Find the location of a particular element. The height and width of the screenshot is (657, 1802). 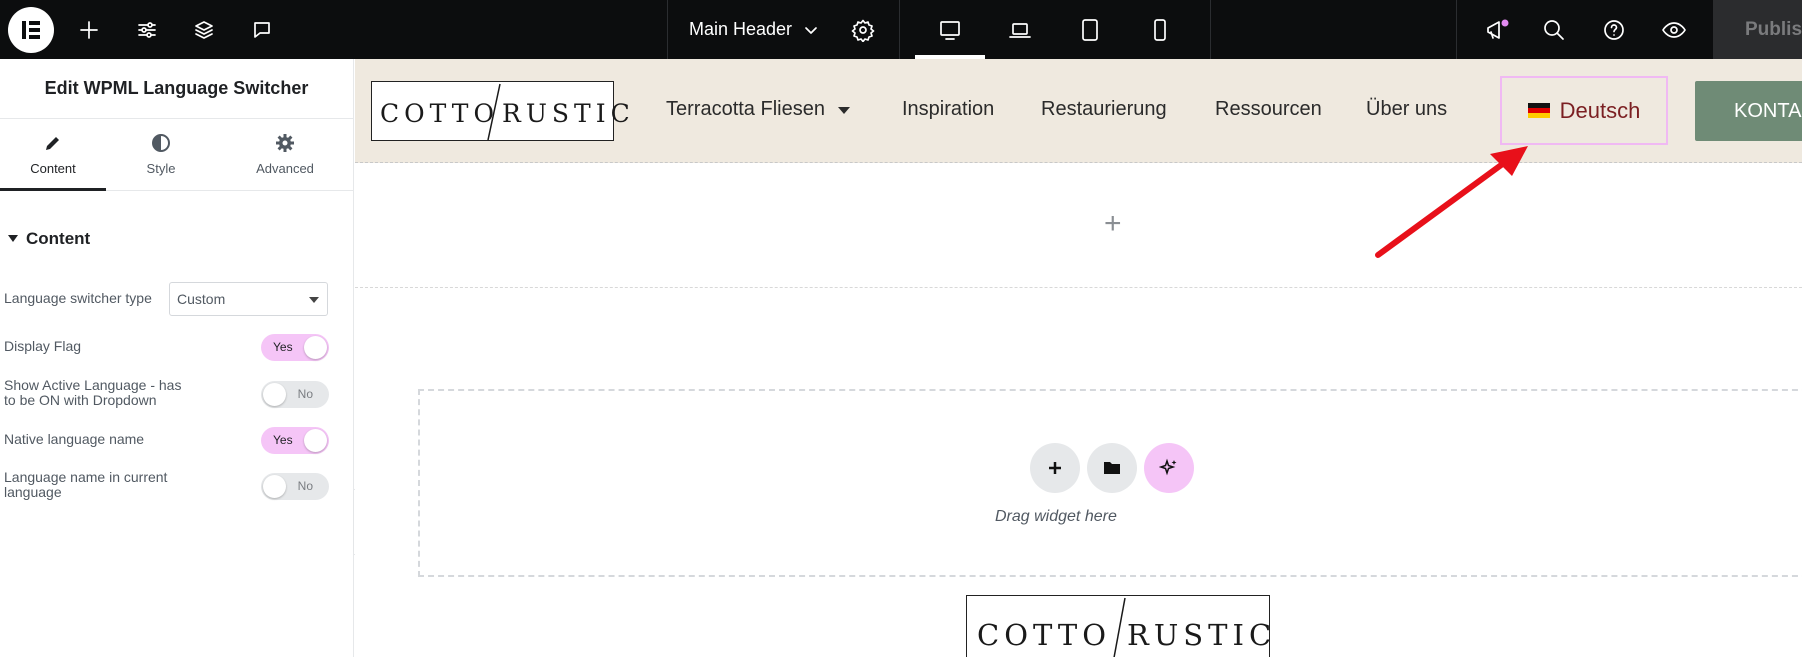

template-library-button is located at coordinates (1112, 468).